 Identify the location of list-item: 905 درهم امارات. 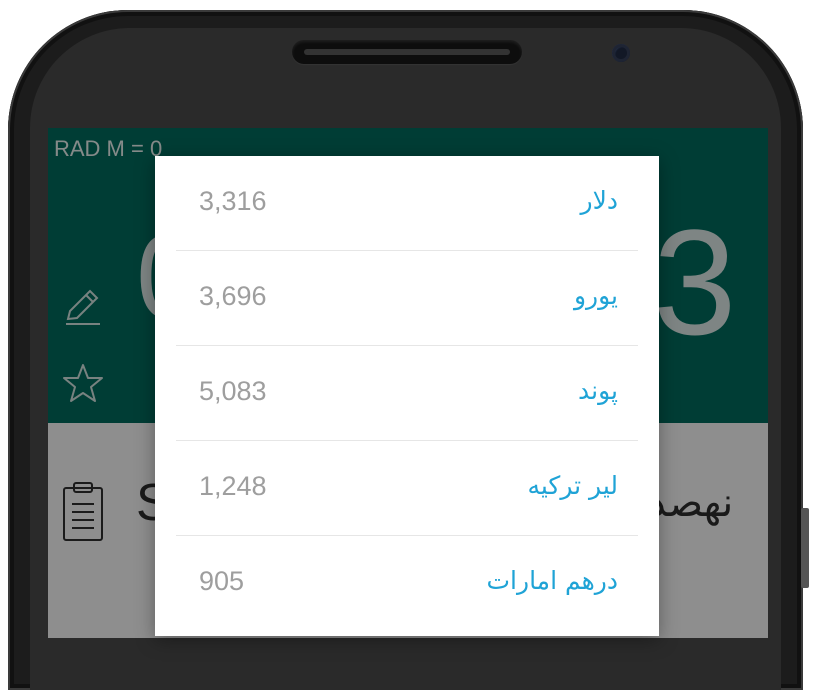
(407, 583).